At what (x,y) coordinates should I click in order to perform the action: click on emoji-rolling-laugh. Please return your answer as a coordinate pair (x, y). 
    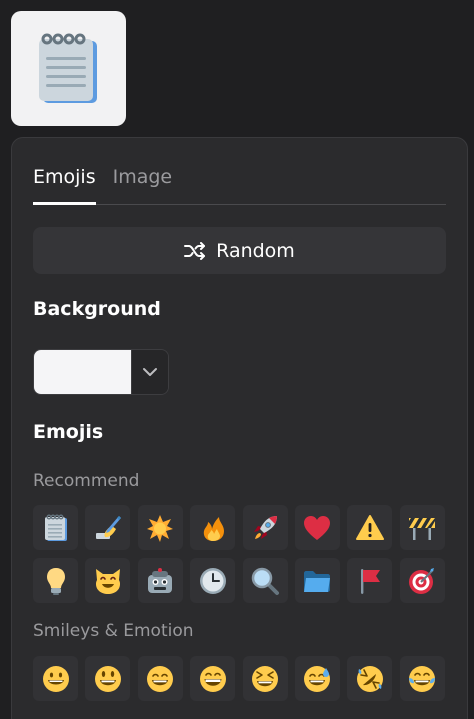
    Looking at the image, I should click on (370, 678).